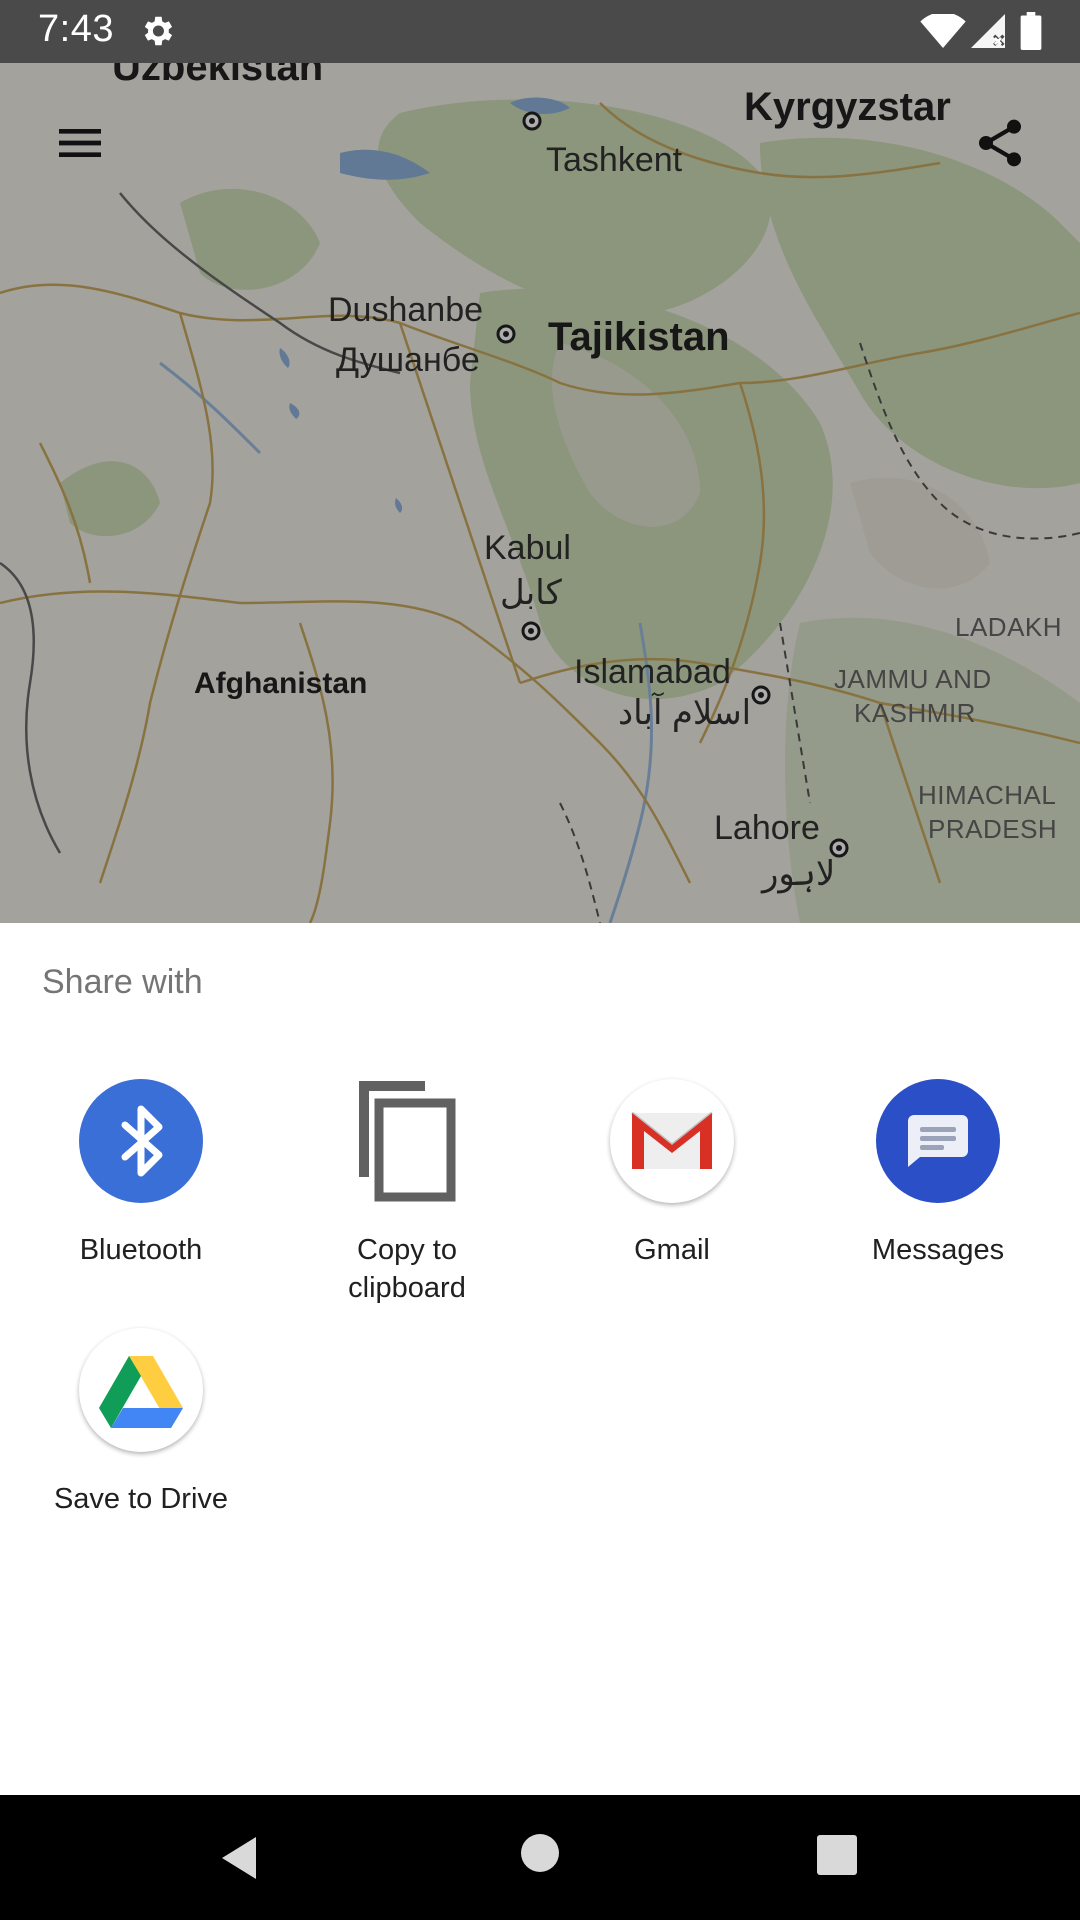 The height and width of the screenshot is (1920, 1080). Describe the element at coordinates (141, 1390) in the screenshot. I see `drive-icon` at that location.